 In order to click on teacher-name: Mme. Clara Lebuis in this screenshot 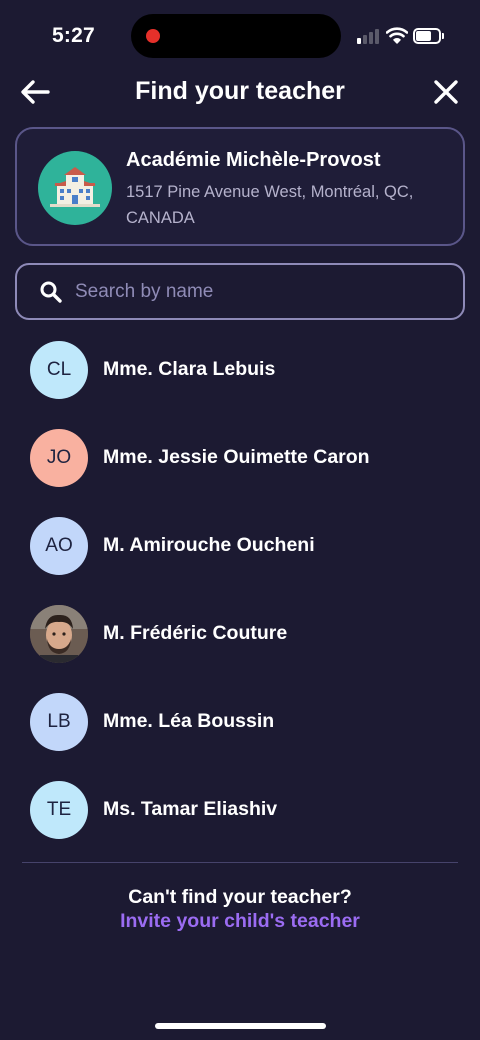, I will do `click(189, 369)`.